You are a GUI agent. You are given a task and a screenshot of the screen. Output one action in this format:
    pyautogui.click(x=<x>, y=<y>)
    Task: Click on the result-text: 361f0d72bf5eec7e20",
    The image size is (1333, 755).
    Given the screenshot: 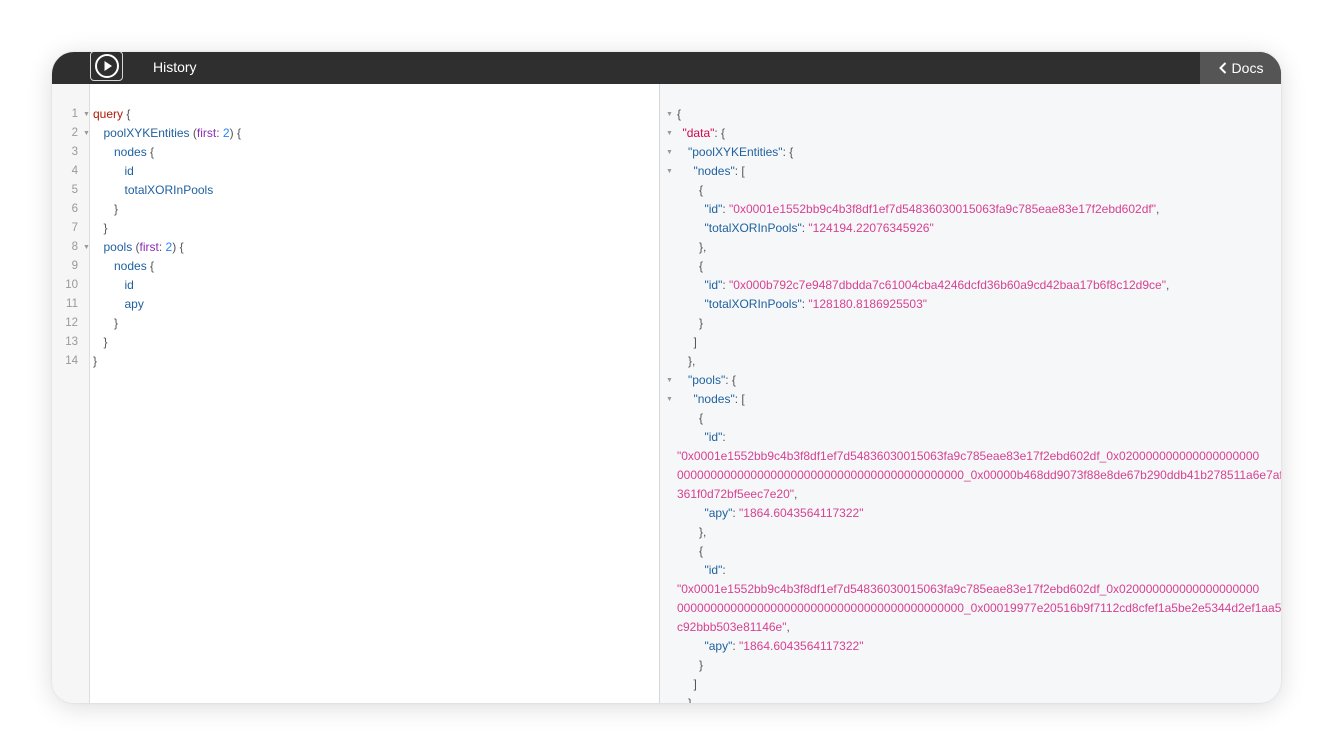 What is the action you would take?
    pyautogui.click(x=737, y=494)
    